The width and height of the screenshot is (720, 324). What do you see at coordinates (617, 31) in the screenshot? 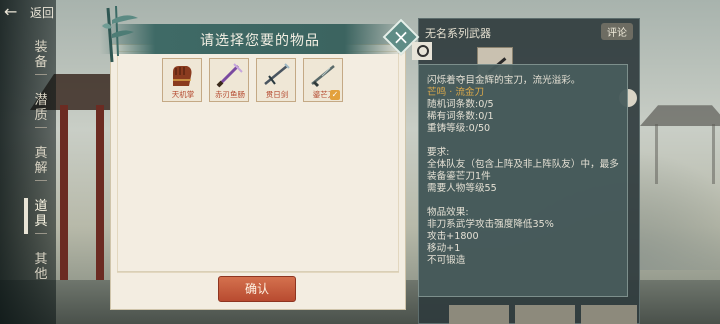
I see `review-button: 评论` at bounding box center [617, 31].